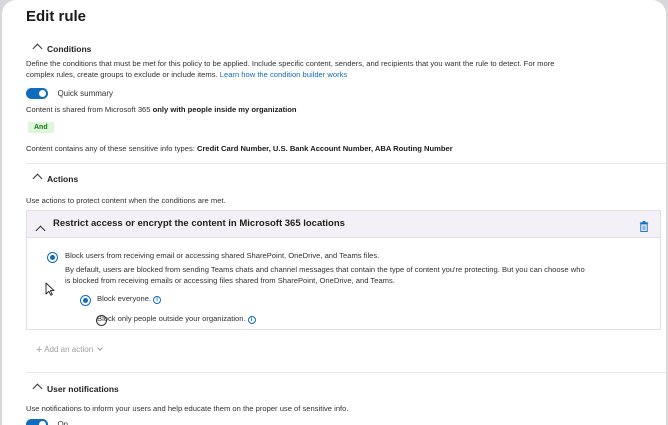 The width and height of the screenshot is (668, 425). I want to click on conditions-section-toggle: Conditions, so click(62, 48).